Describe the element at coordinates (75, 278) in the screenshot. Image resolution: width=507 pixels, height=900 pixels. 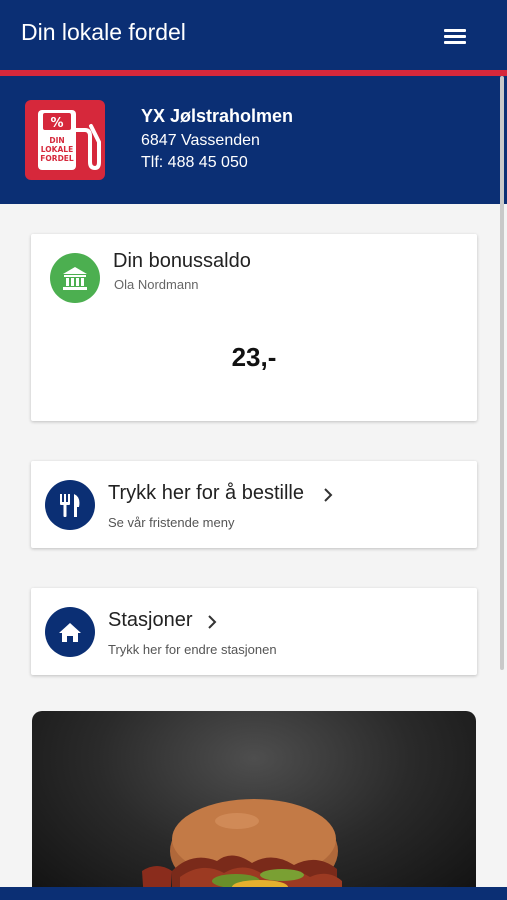
I see `bank-icon` at that location.